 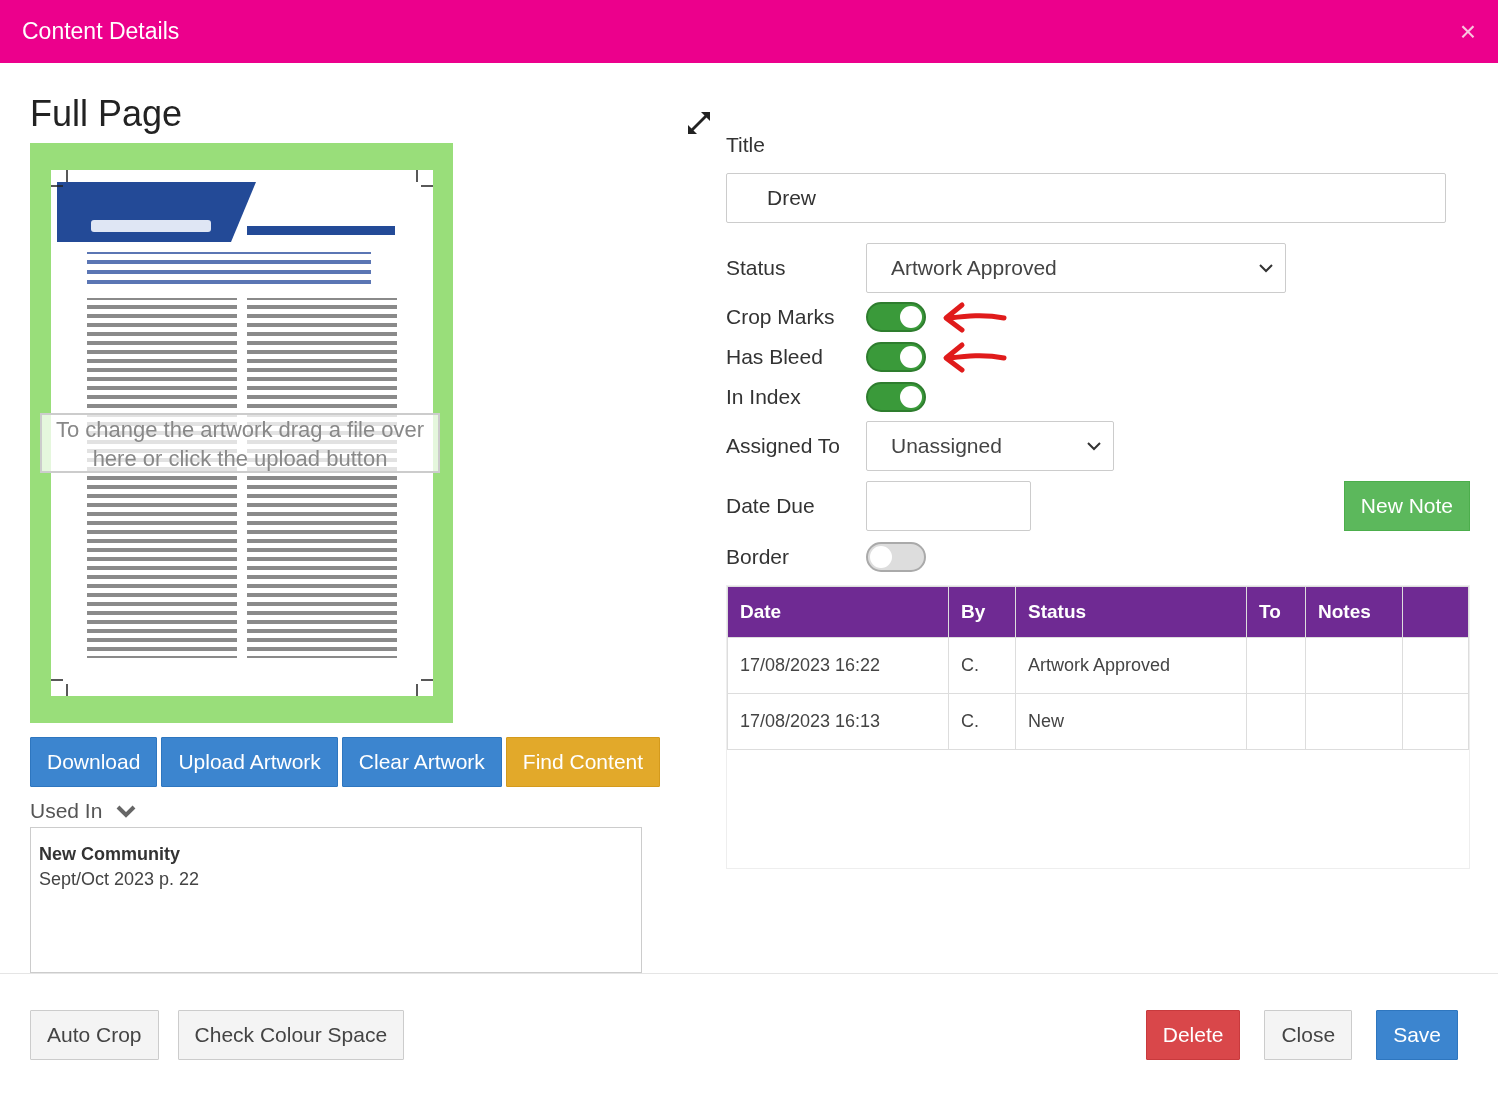 What do you see at coordinates (990, 446) in the screenshot?
I see `select-field: Unassigned` at bounding box center [990, 446].